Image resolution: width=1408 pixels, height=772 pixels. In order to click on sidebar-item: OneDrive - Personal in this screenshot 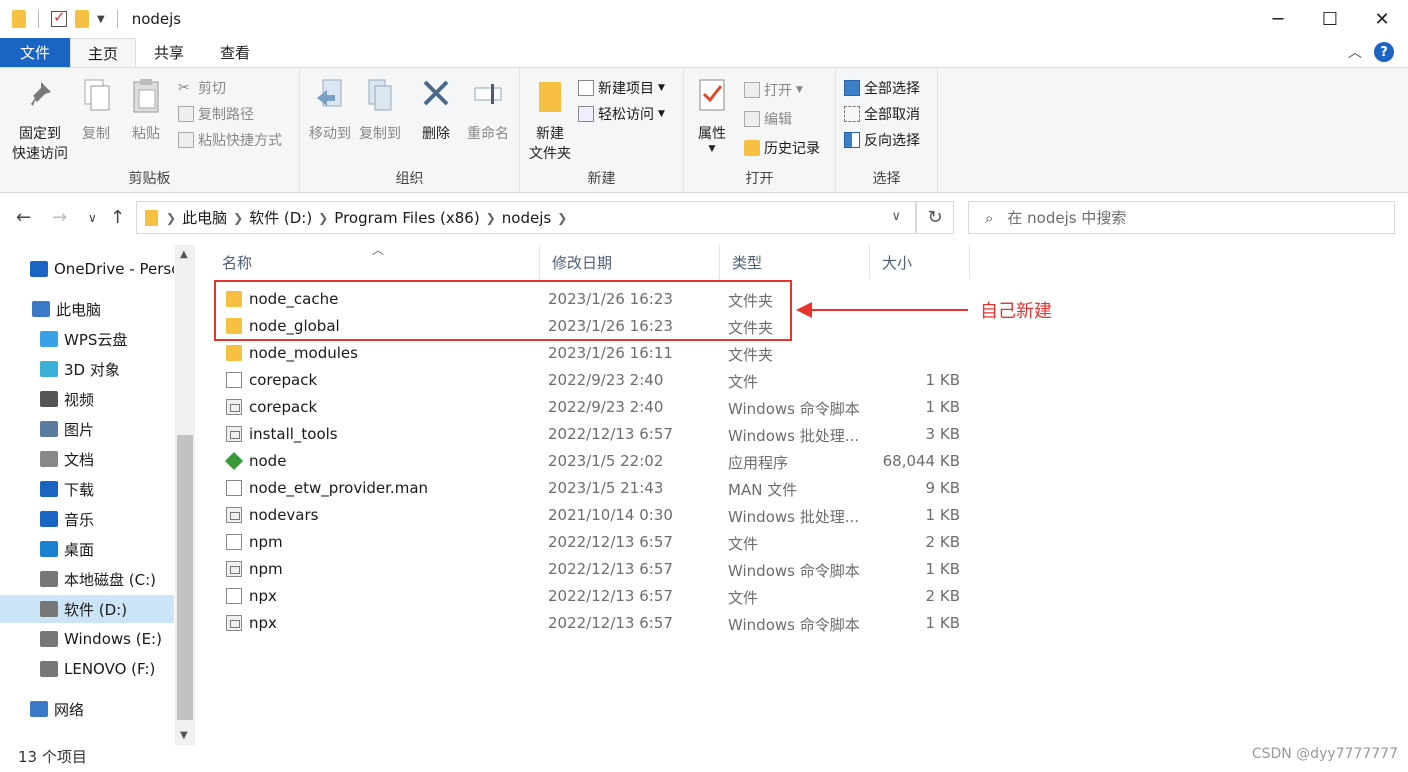, I will do `click(87, 269)`.